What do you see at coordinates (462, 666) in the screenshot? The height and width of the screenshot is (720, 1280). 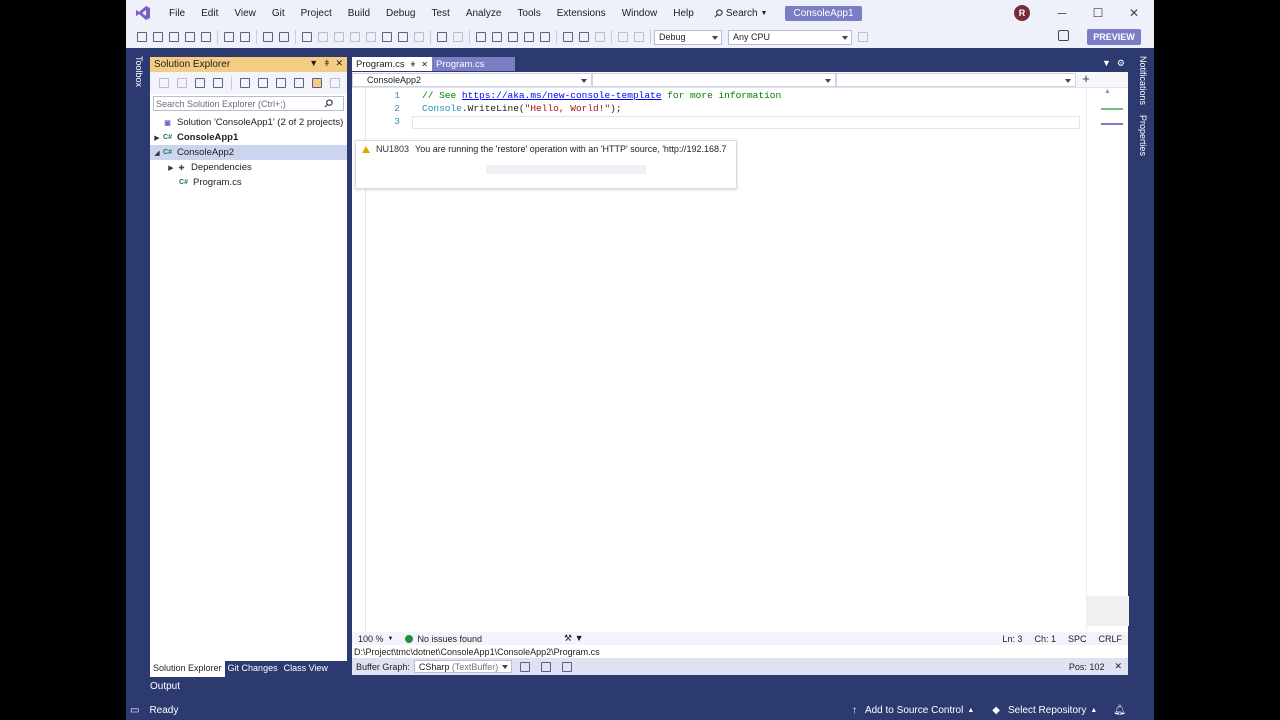 I see `buffer-select: CSharp (TextBuffer)` at bounding box center [462, 666].